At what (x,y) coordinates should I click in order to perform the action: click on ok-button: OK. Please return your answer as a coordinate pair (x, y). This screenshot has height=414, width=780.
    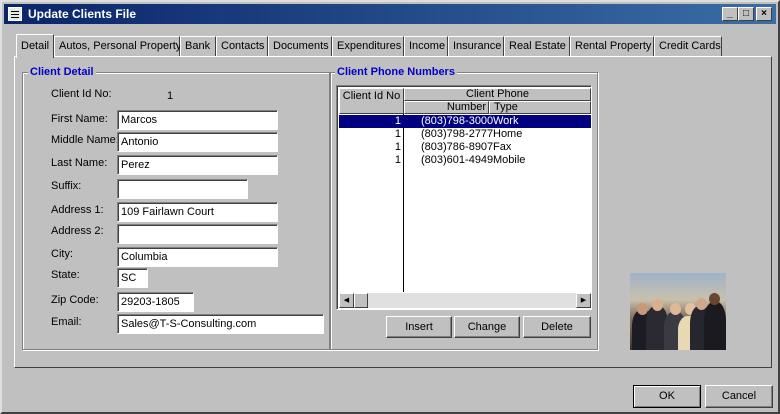
    Looking at the image, I should click on (667, 396).